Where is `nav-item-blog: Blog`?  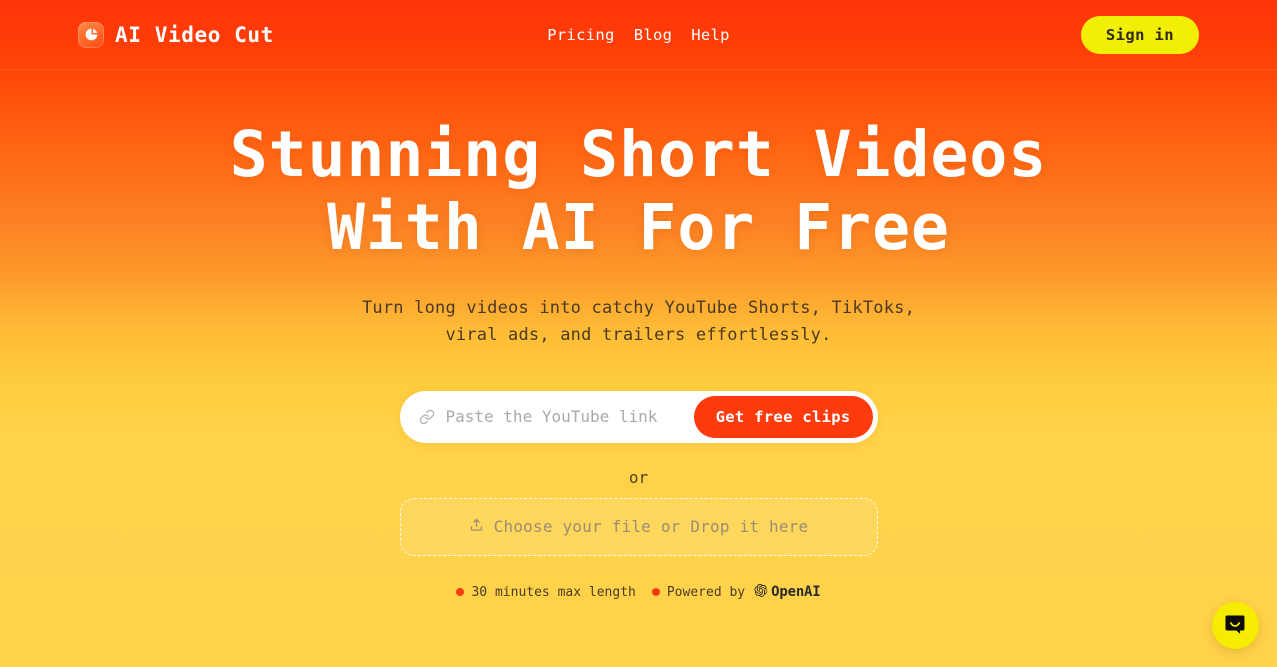
nav-item-blog: Blog is located at coordinates (653, 35).